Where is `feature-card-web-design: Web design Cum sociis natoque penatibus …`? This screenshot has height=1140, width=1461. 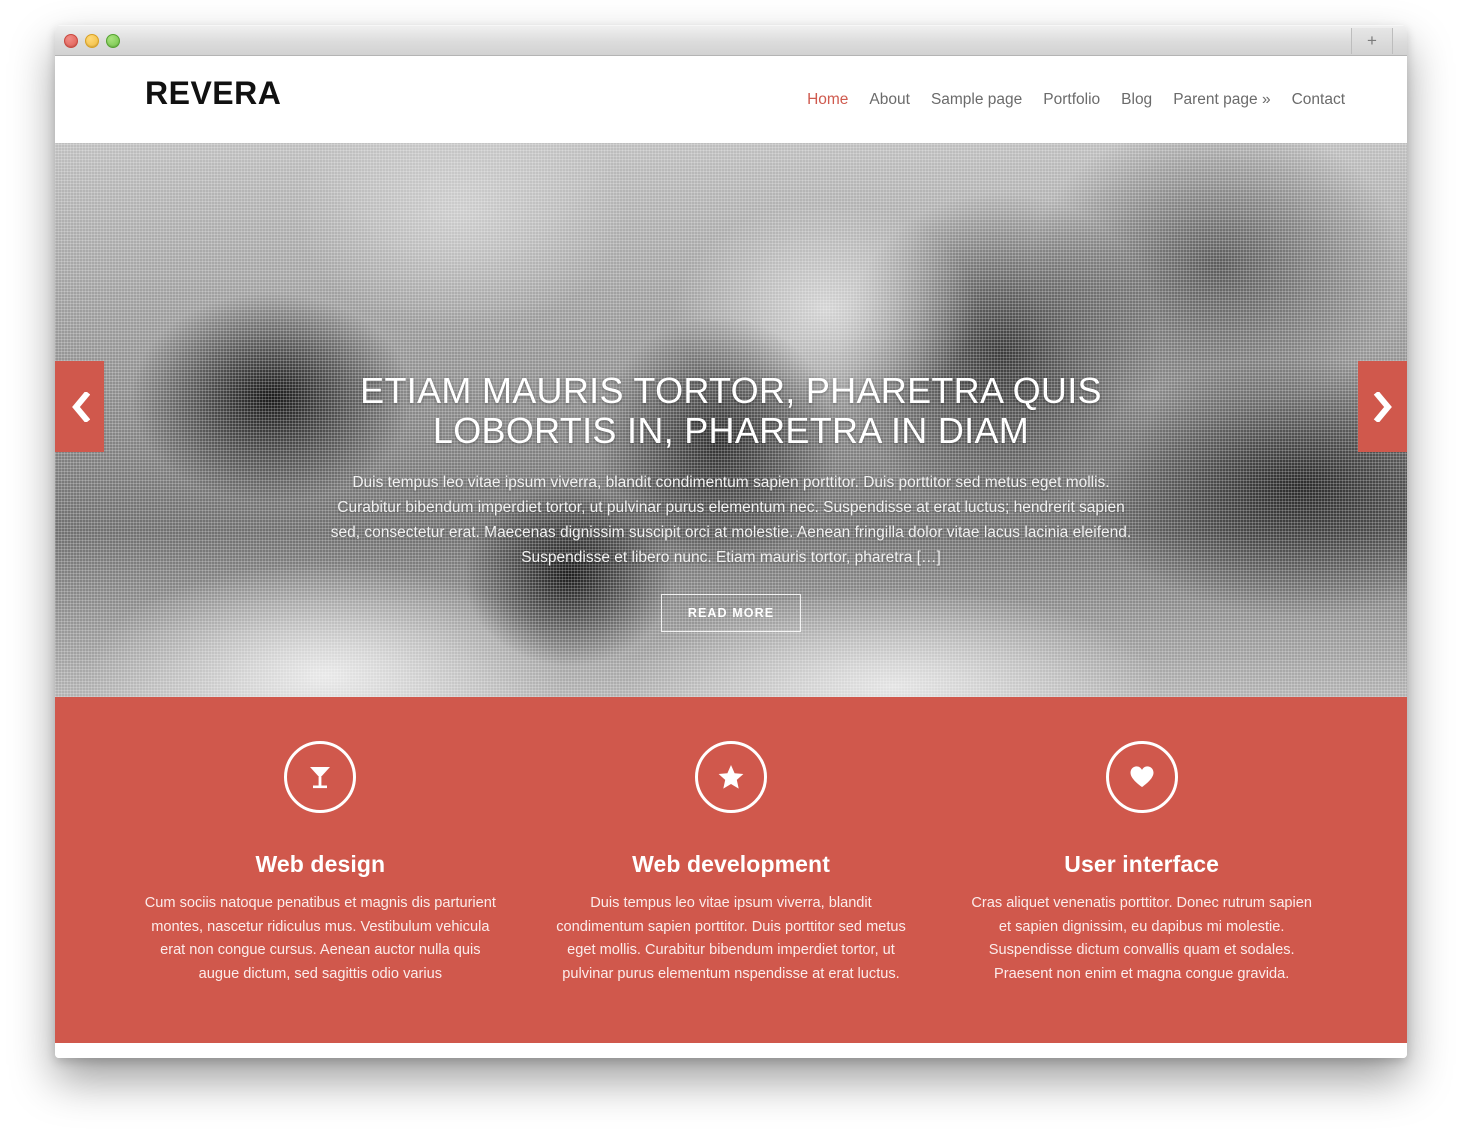 feature-card-web-design: Web design Cum sociis natoque penatibus … is located at coordinates (320, 864).